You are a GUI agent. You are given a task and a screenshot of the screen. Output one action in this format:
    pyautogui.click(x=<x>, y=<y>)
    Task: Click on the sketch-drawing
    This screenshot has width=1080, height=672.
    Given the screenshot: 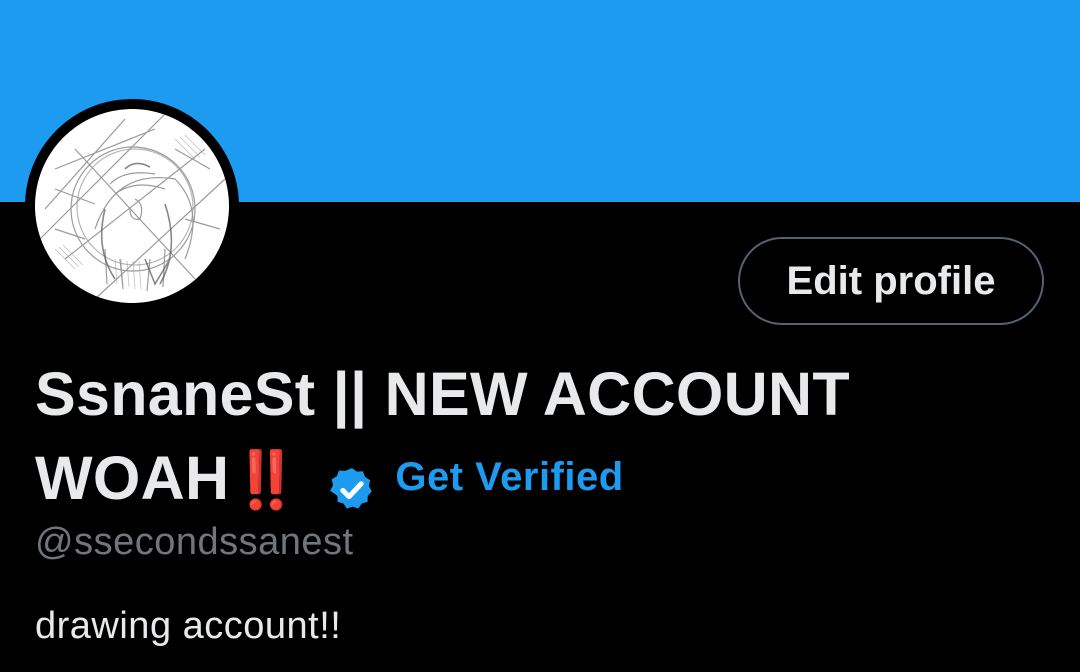 What is the action you would take?
    pyautogui.click(x=132, y=206)
    